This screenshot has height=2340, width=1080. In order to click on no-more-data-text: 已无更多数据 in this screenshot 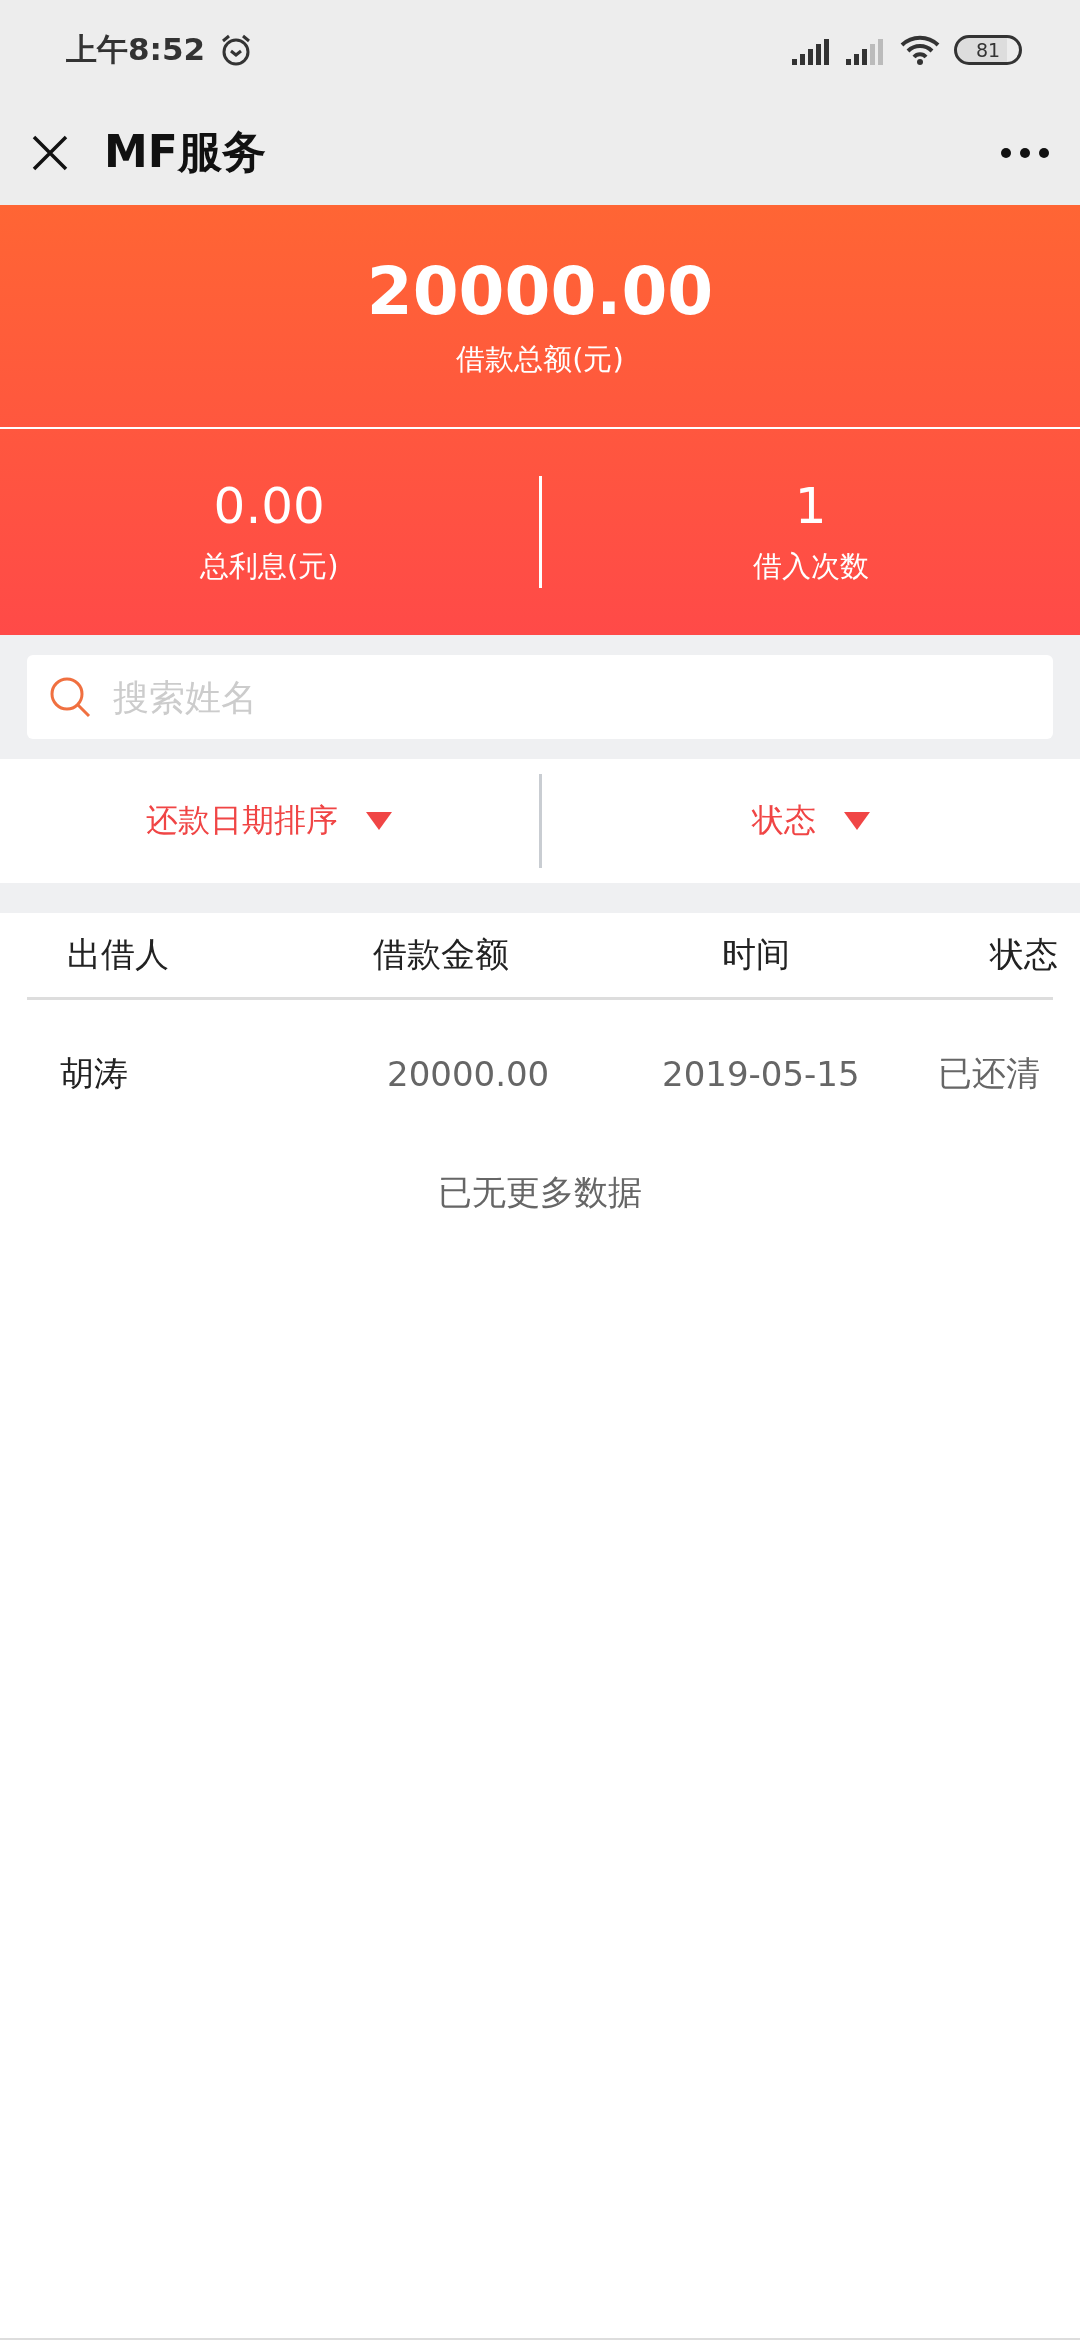, I will do `click(540, 1192)`.